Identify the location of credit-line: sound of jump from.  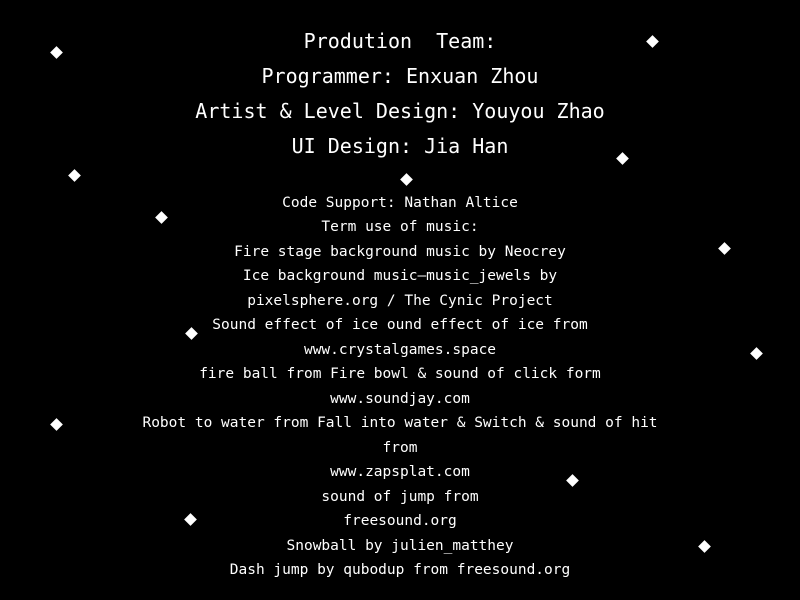
(400, 497).